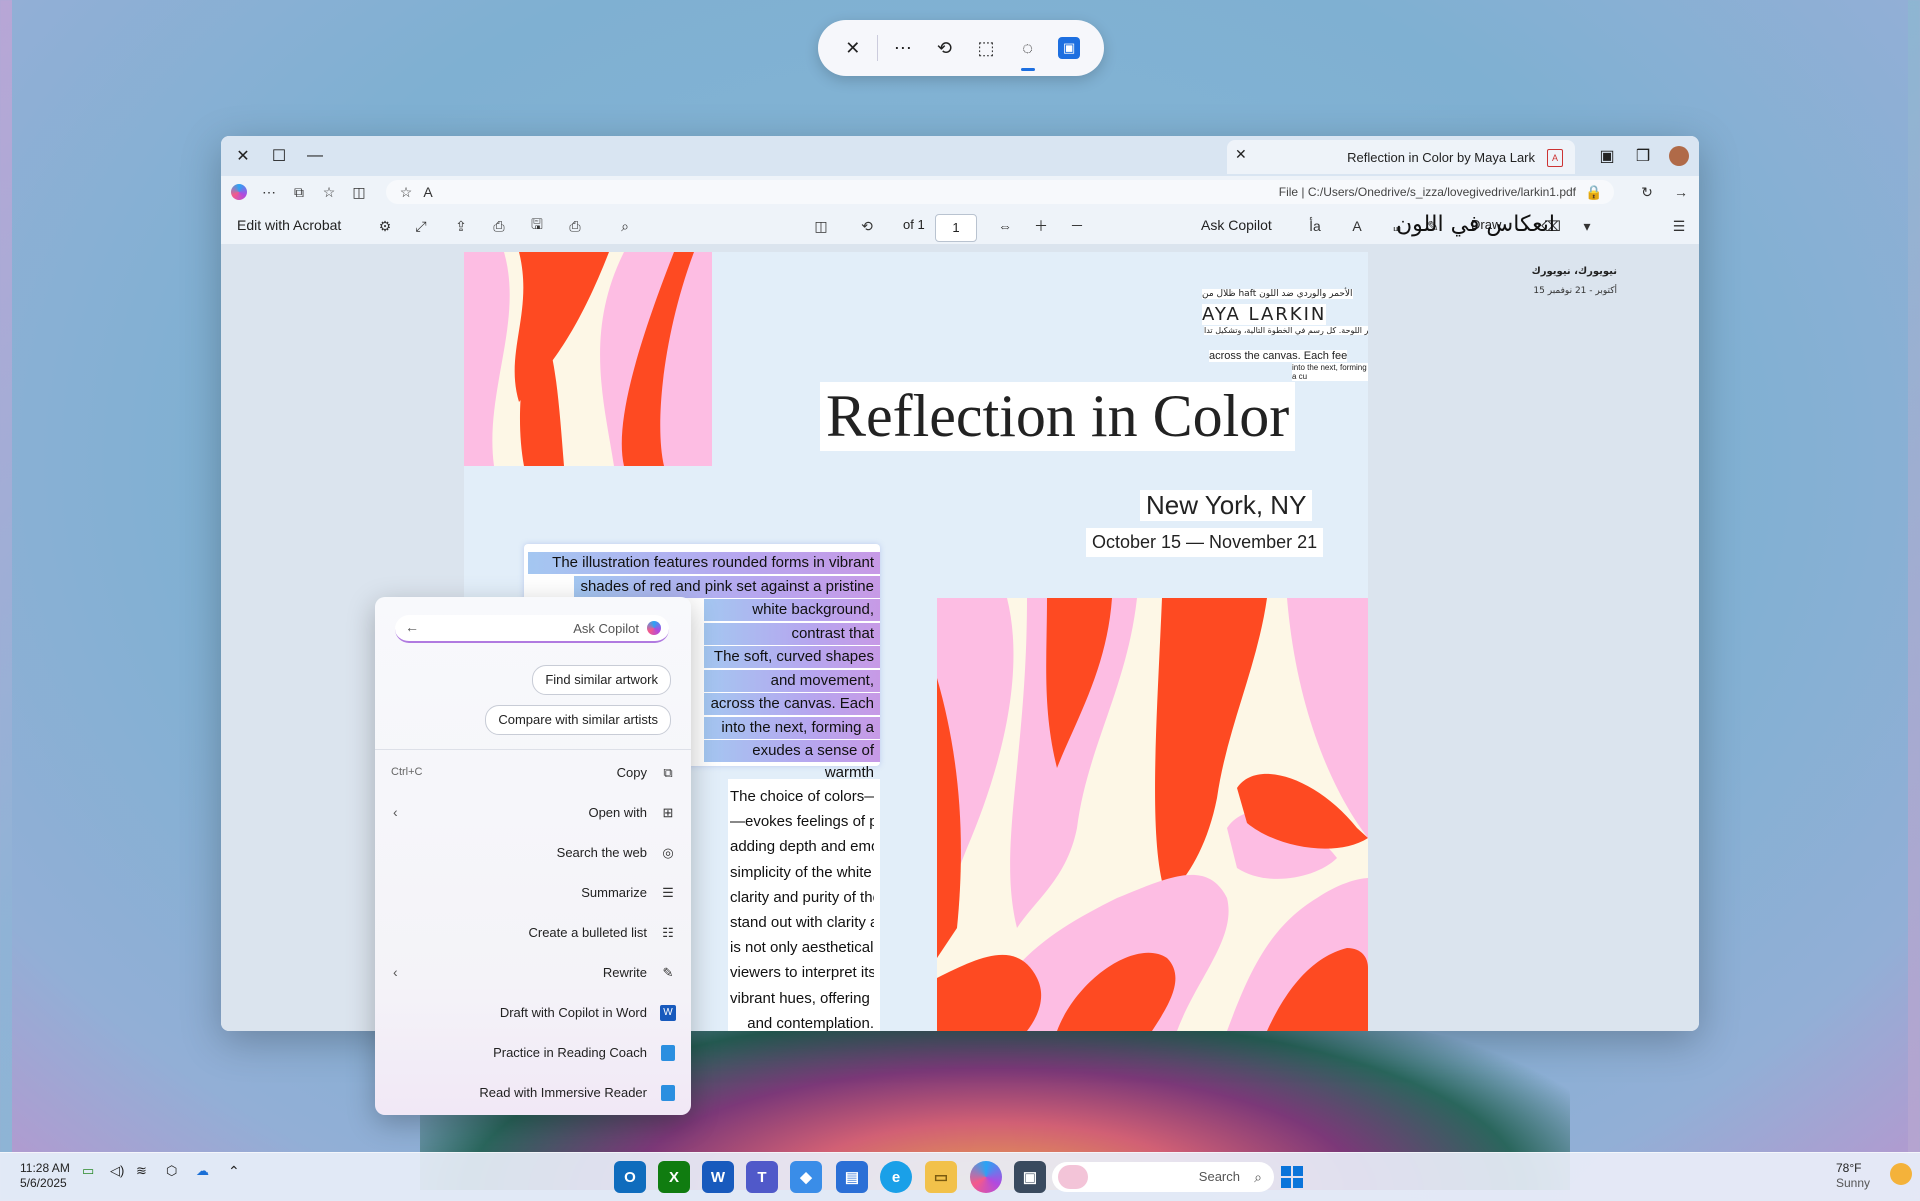  I want to click on save-as-icon: ⎙, so click(499, 226).